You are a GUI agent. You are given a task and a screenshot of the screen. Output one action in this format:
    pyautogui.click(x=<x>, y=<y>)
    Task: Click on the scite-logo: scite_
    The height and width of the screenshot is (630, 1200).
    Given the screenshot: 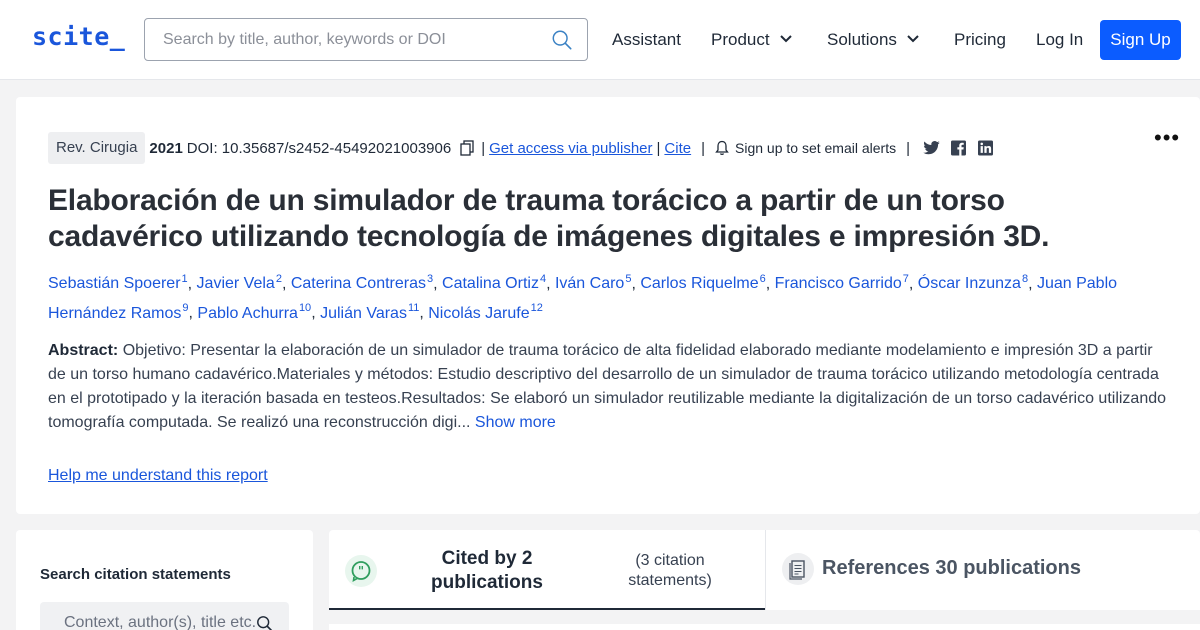 What is the action you would take?
    pyautogui.click(x=78, y=36)
    